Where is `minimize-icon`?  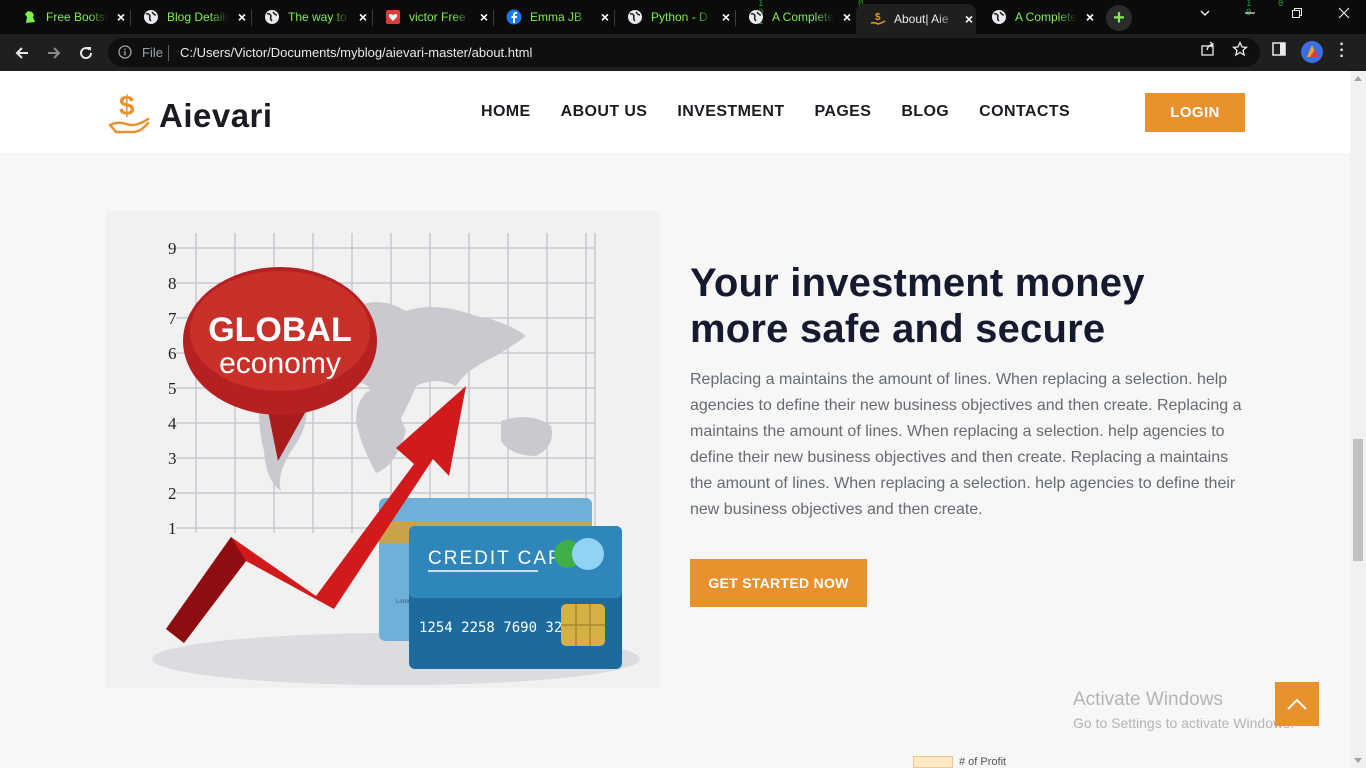
minimize-icon is located at coordinates (1250, 14).